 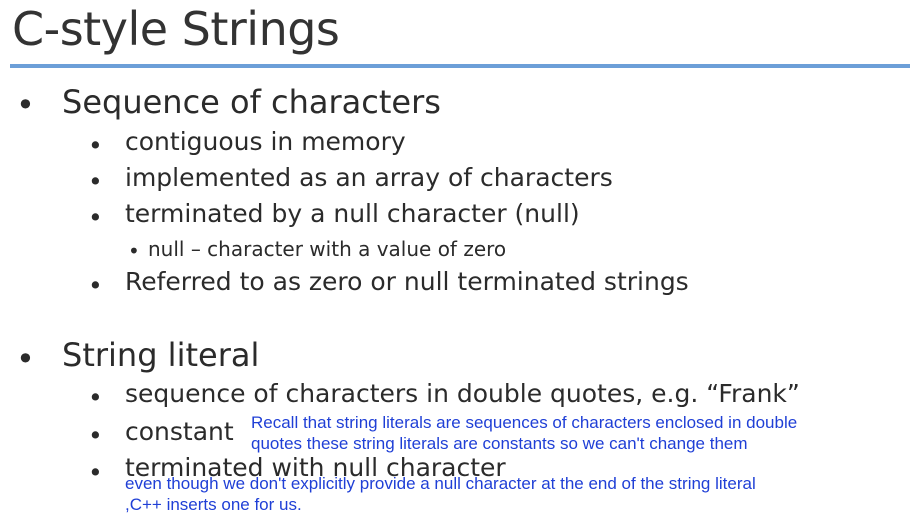 I want to click on section1-subitem: null – character with a value of zero, so click(x=327, y=249).